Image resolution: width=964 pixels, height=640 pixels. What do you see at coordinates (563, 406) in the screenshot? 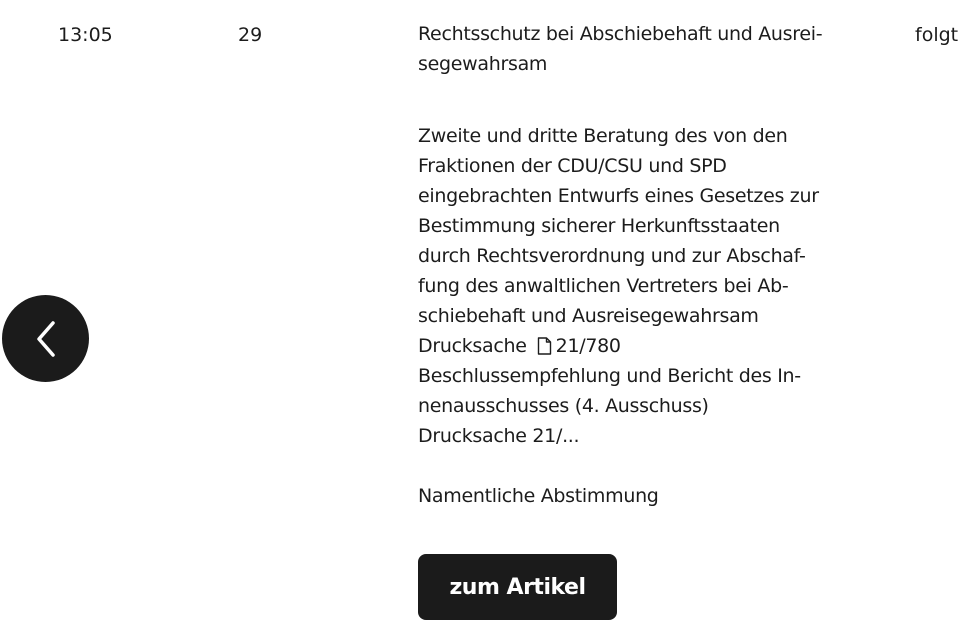
I see `recommendation-line: nenausschusses (4. Ausschuss)` at bounding box center [563, 406].